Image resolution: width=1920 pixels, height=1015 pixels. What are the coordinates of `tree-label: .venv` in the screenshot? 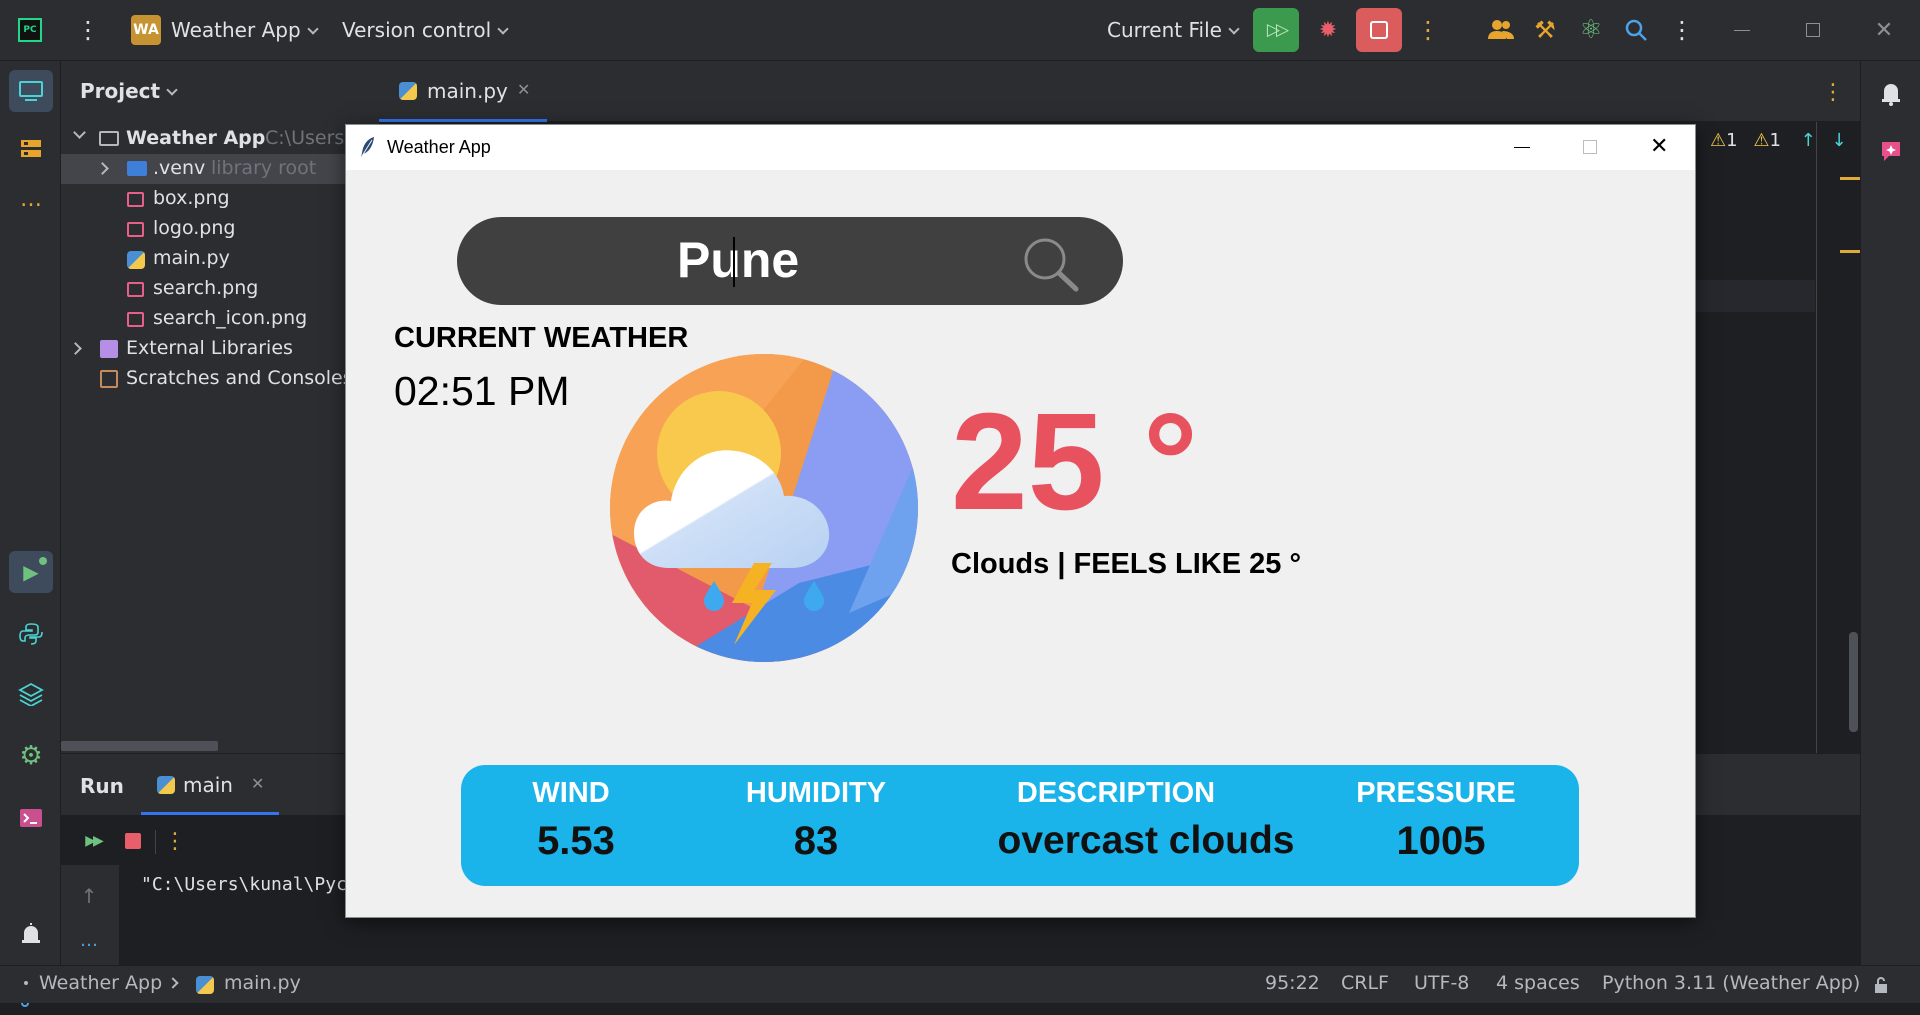 It's located at (179, 168).